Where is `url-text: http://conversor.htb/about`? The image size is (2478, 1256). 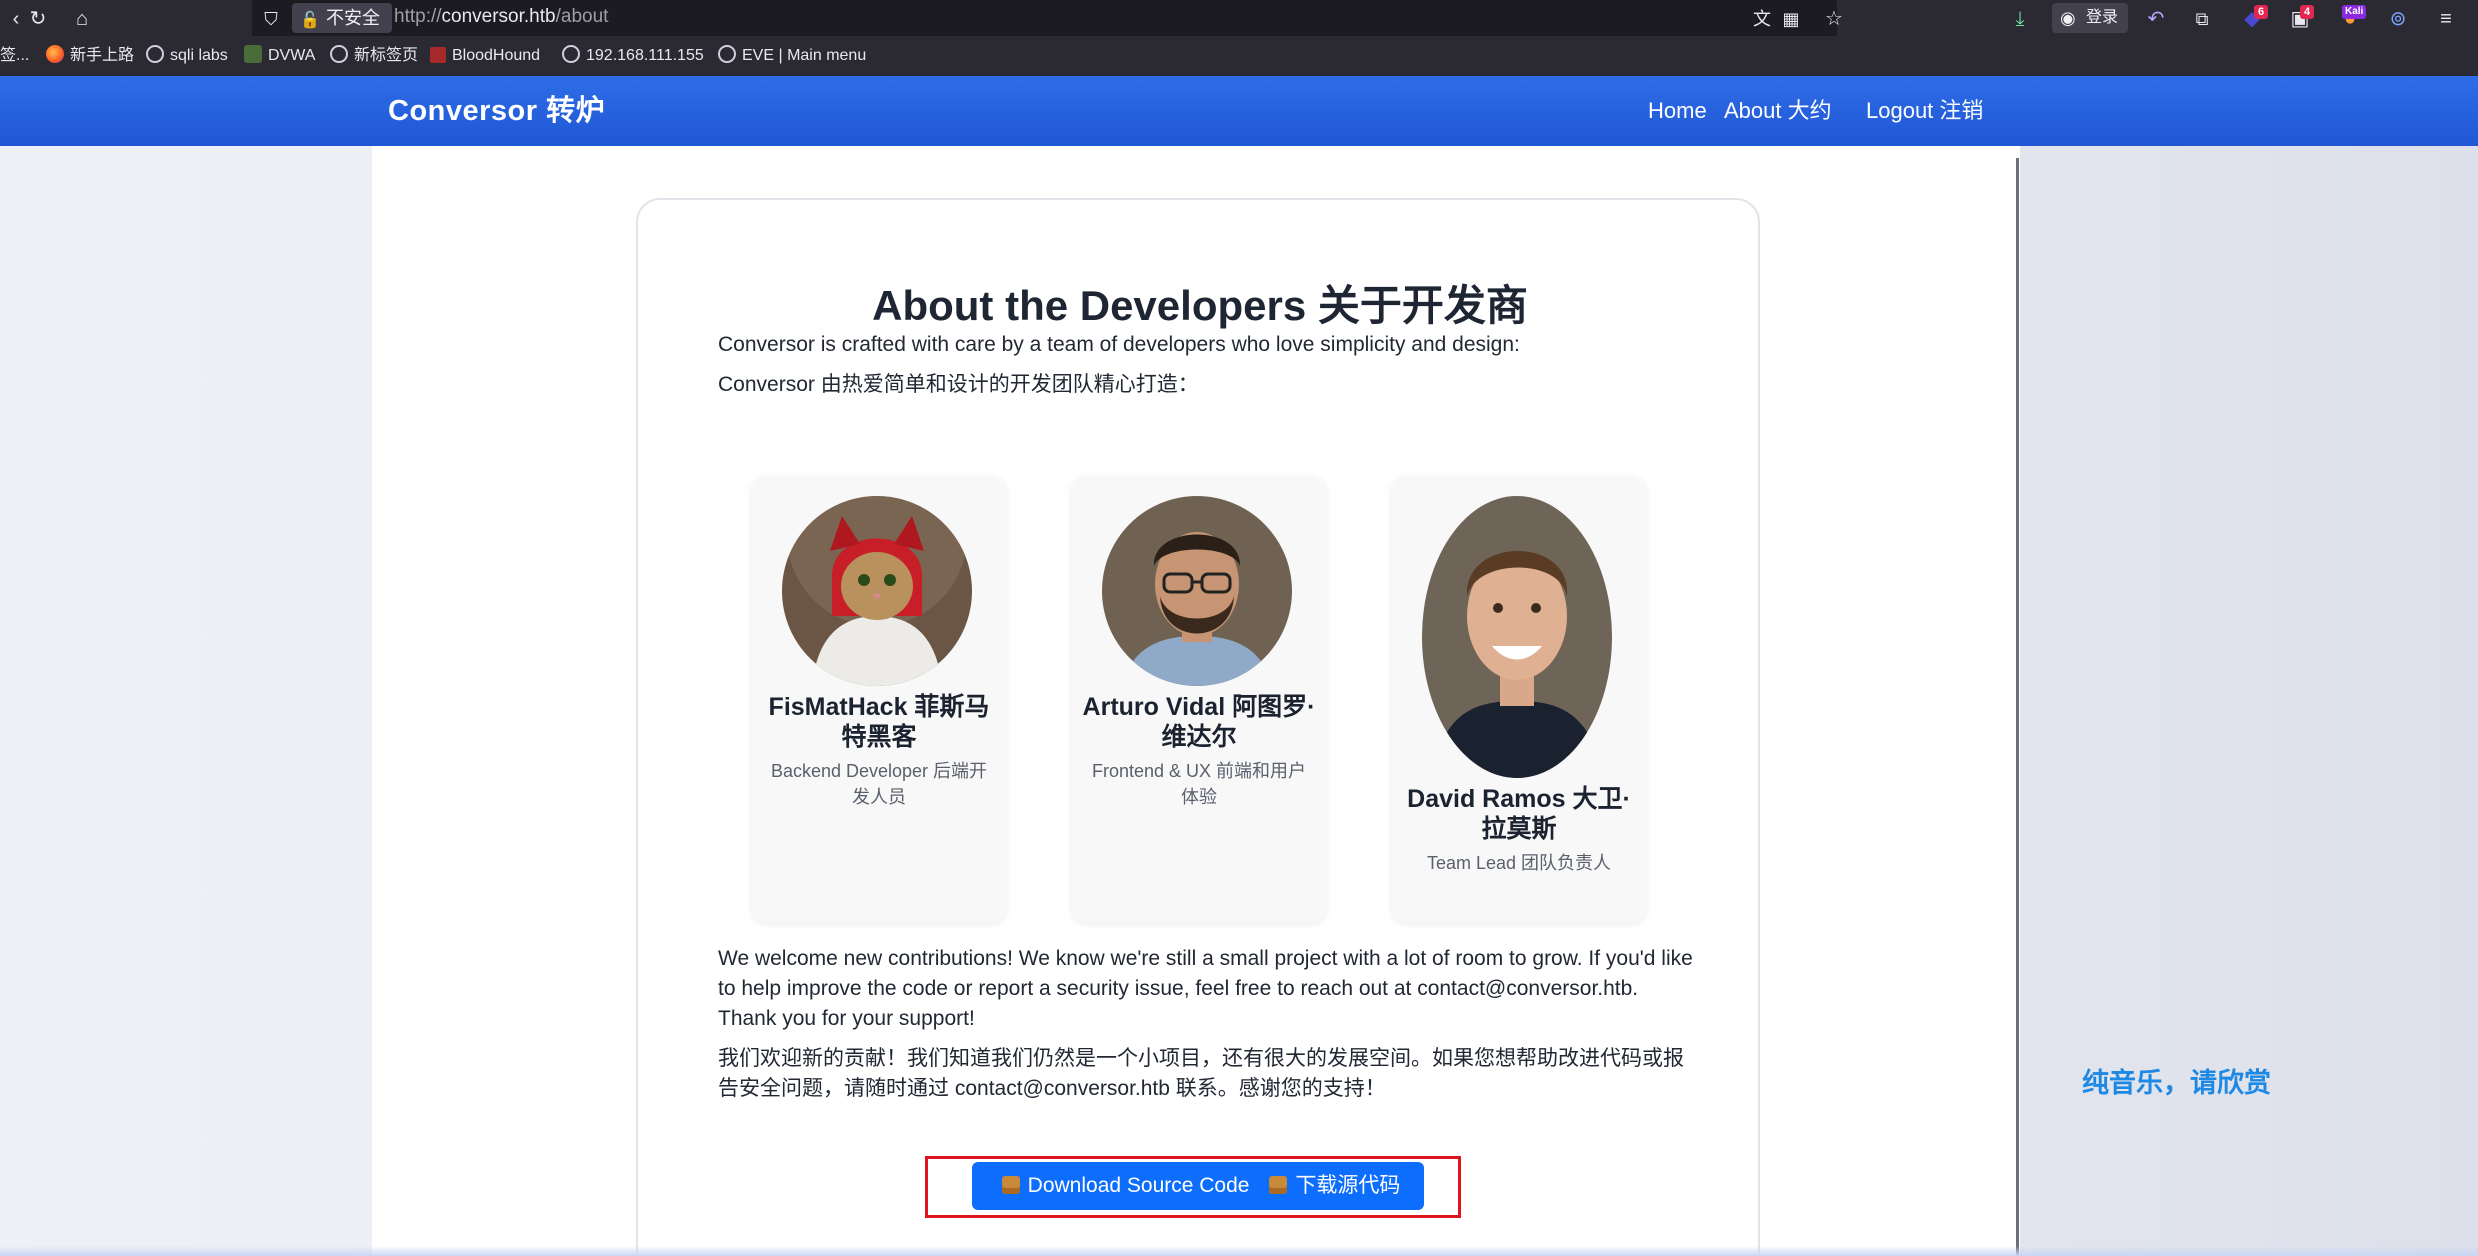 url-text: http://conversor.htb/about is located at coordinates (501, 18).